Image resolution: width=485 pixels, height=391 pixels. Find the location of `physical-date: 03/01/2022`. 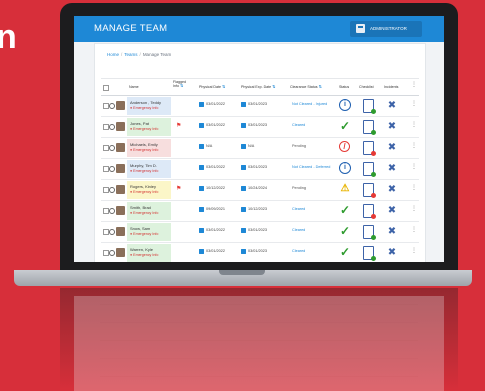

physical-date: 03/01/2022 is located at coordinates (216, 167).